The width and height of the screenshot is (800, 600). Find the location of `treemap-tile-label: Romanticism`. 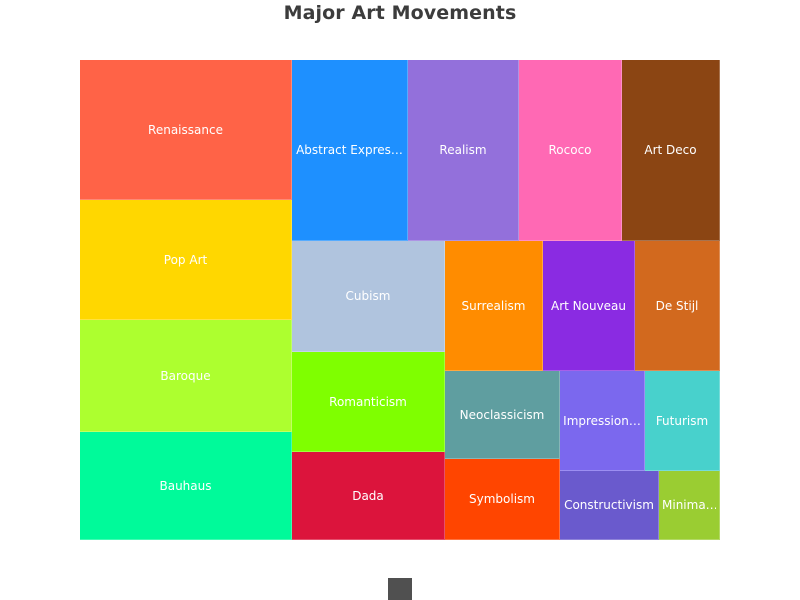

treemap-tile-label: Romanticism is located at coordinates (368, 401).